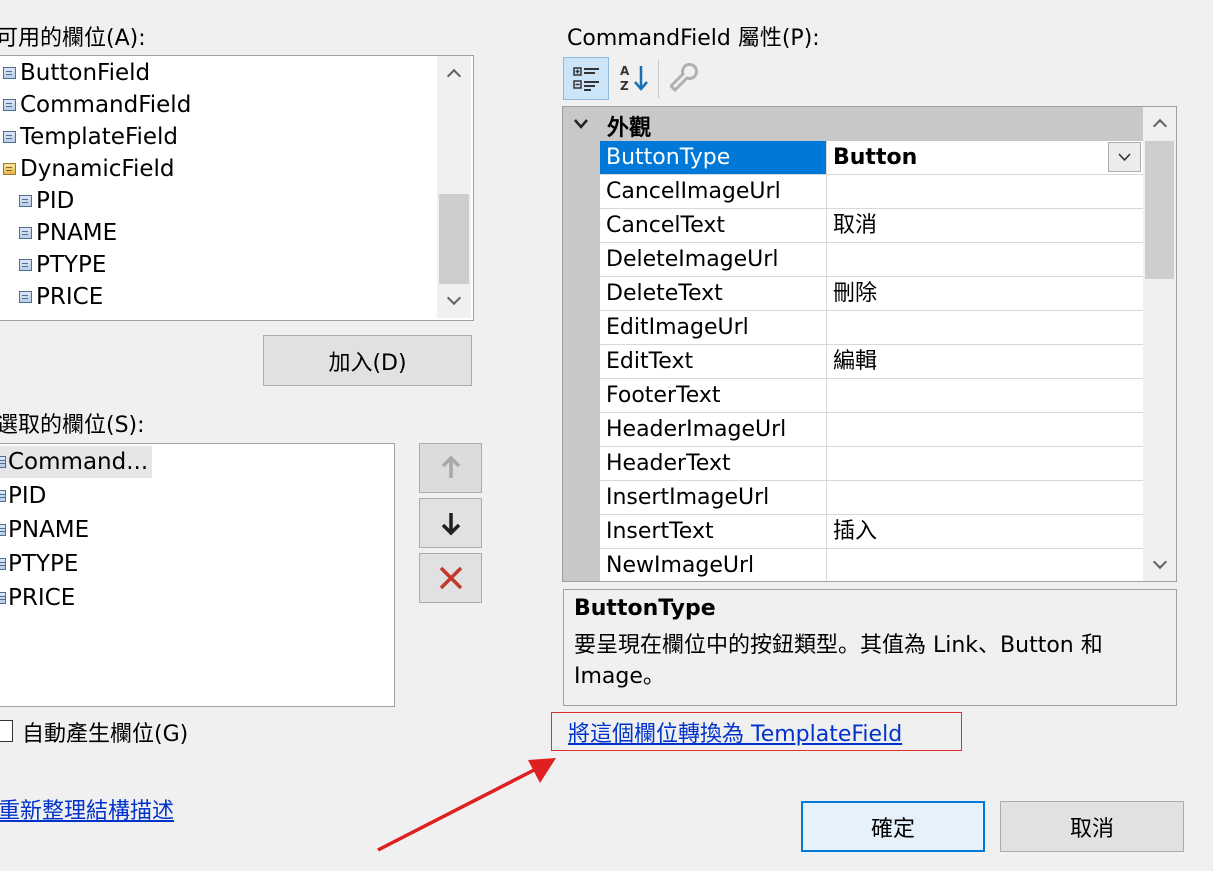 Image resolution: width=1213 pixels, height=871 pixels. I want to click on move-down-button, so click(450, 523).